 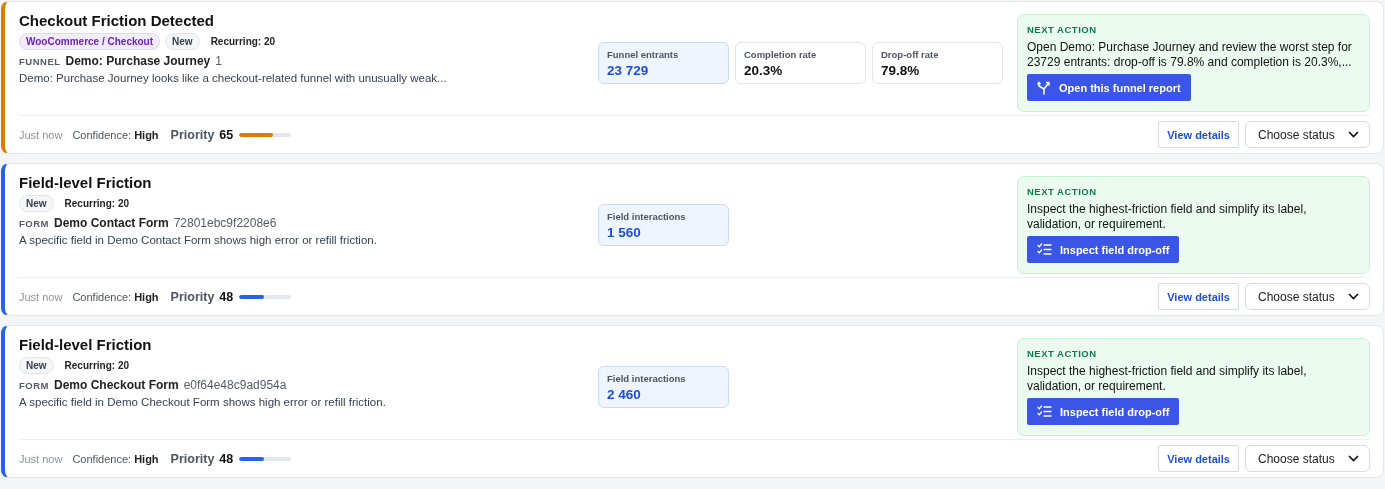 What do you see at coordinates (40, 61) in the screenshot?
I see `entity-type: FUNNEL` at bounding box center [40, 61].